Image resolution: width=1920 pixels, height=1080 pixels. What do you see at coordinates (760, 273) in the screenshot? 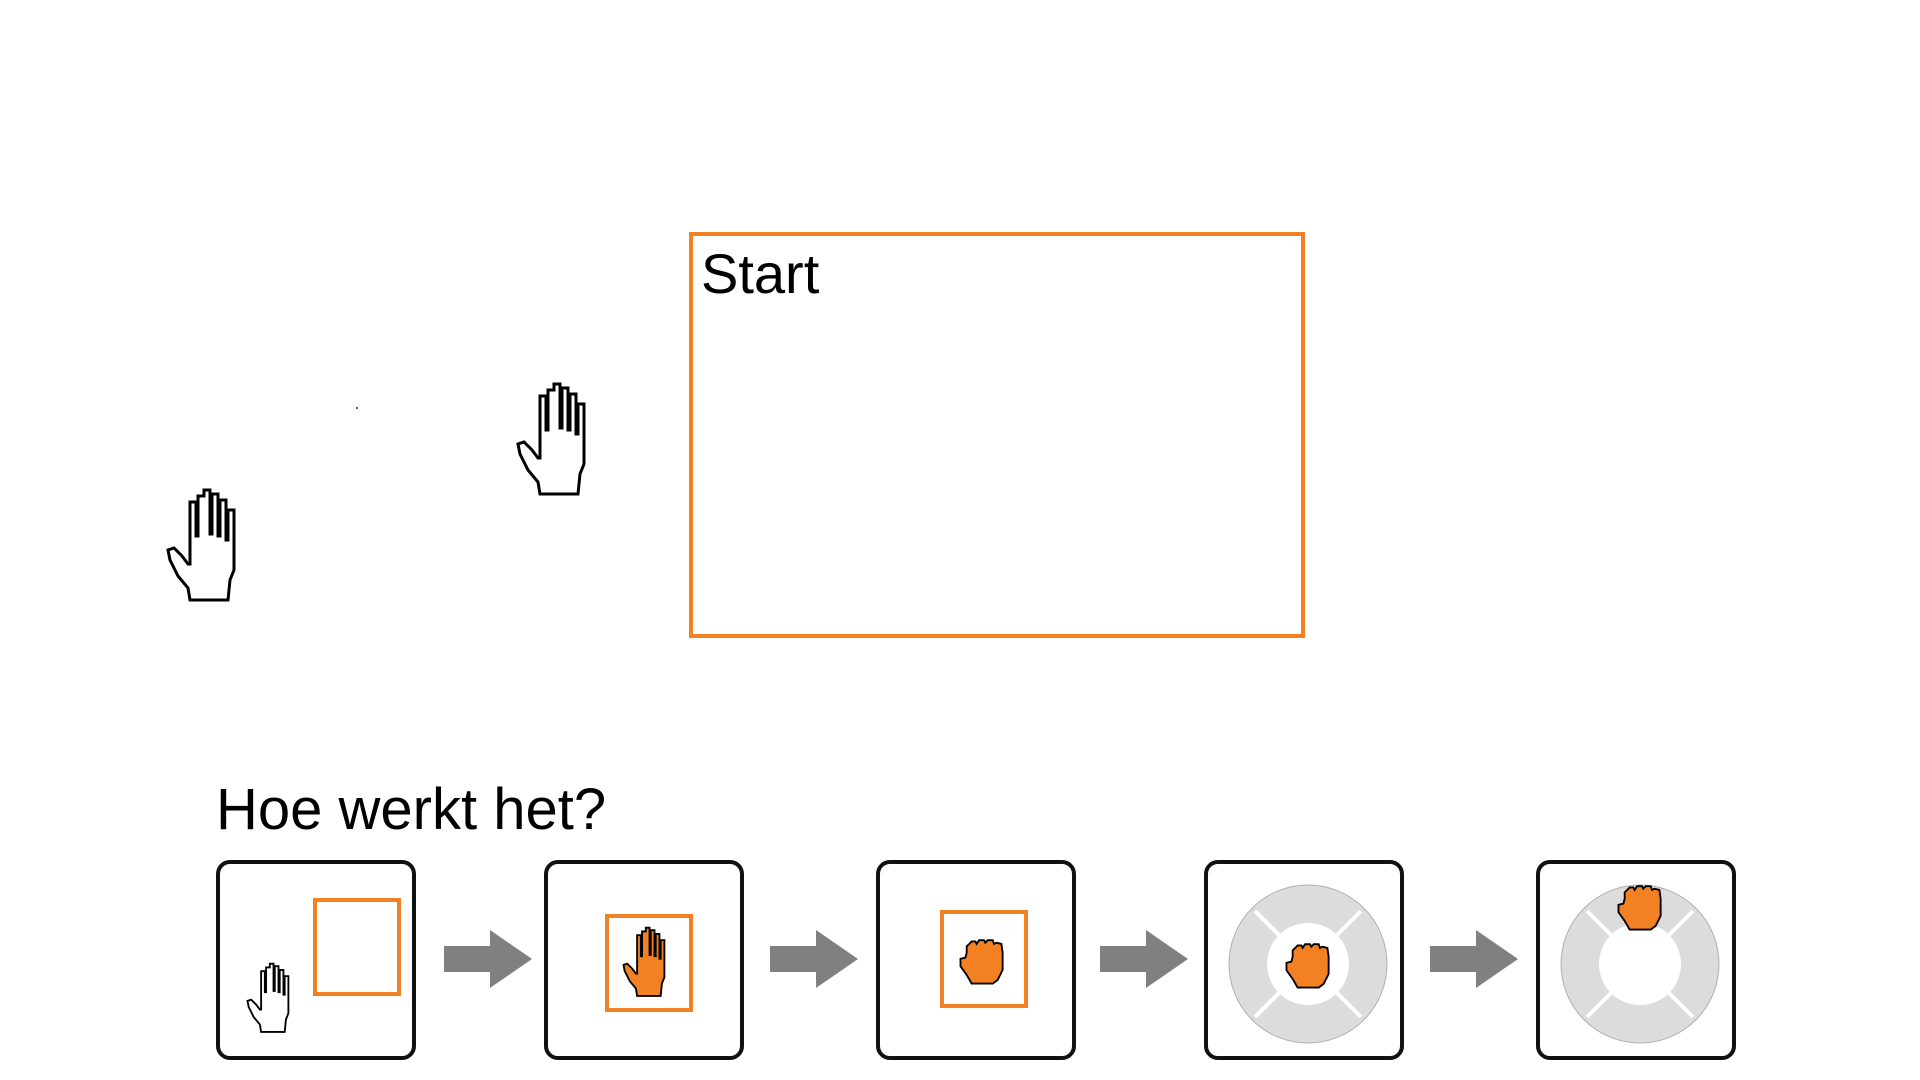
I see `start-label: Start` at bounding box center [760, 273].